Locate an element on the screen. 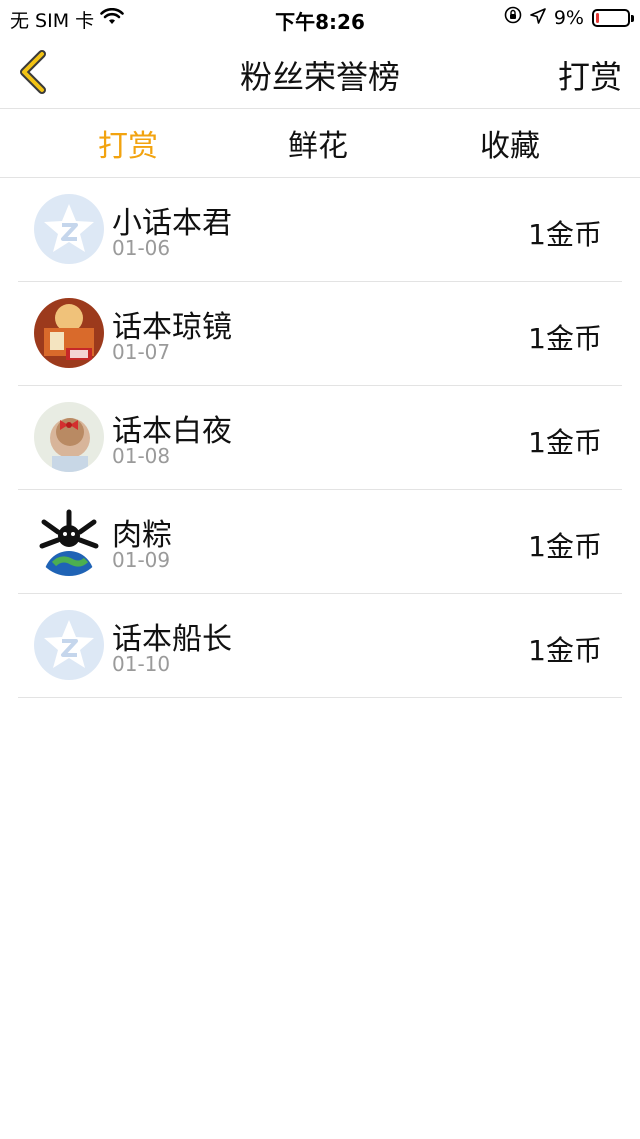 Image resolution: width=640 pixels, height=1139 pixels. fan-date: 01-10 is located at coordinates (141, 664).